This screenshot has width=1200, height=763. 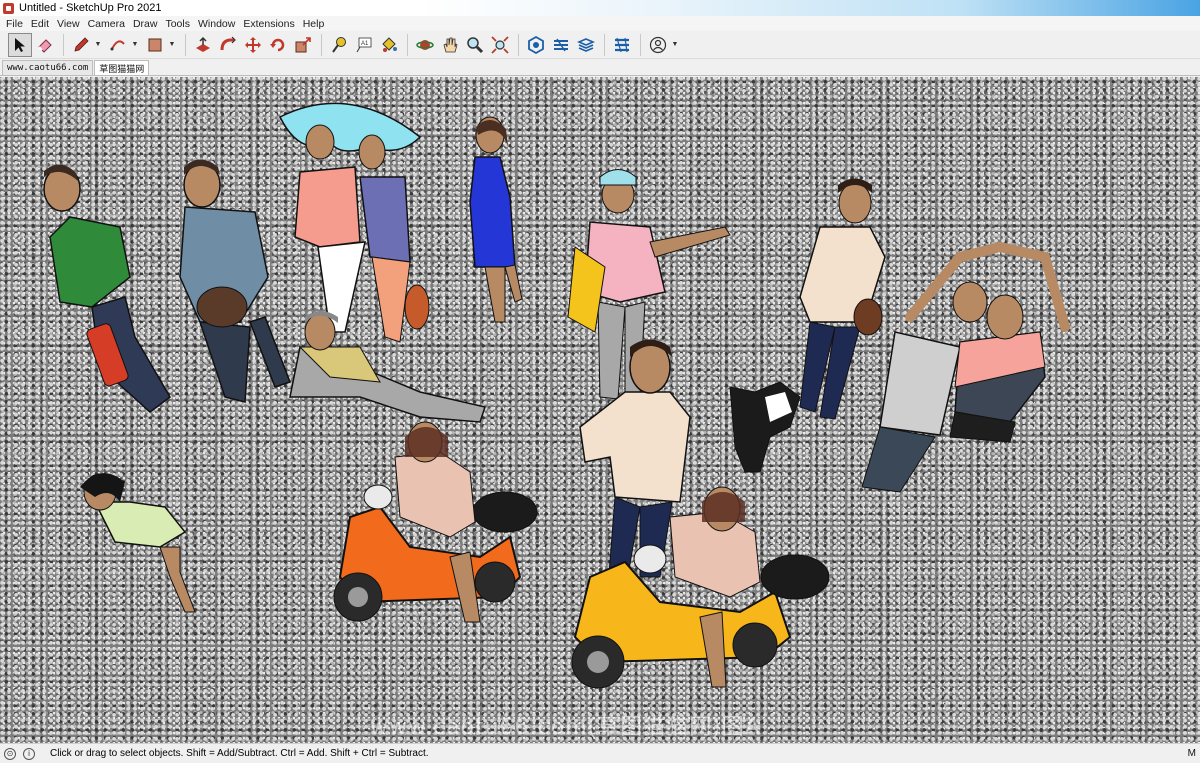 I want to click on text-tool-label: A1, so click(x=365, y=44).